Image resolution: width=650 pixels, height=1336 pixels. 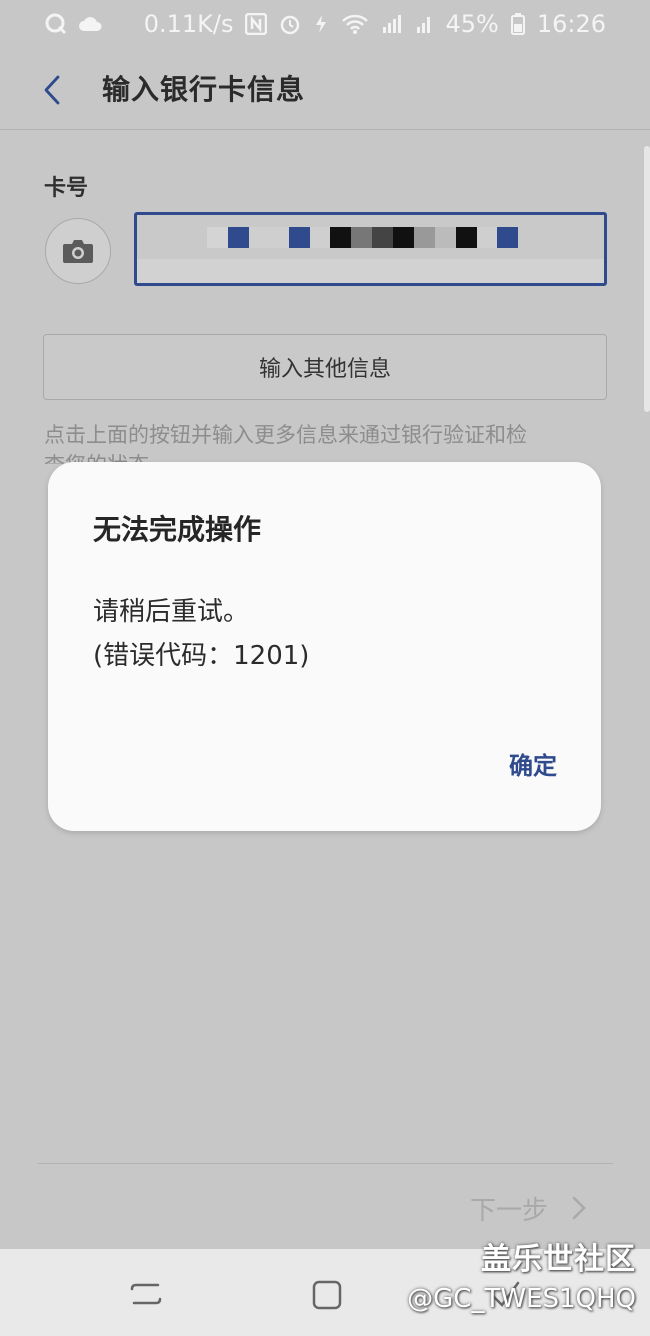 What do you see at coordinates (375, 24) in the screenshot?
I see `status-right: 0.11K/s 45% 16:26` at bounding box center [375, 24].